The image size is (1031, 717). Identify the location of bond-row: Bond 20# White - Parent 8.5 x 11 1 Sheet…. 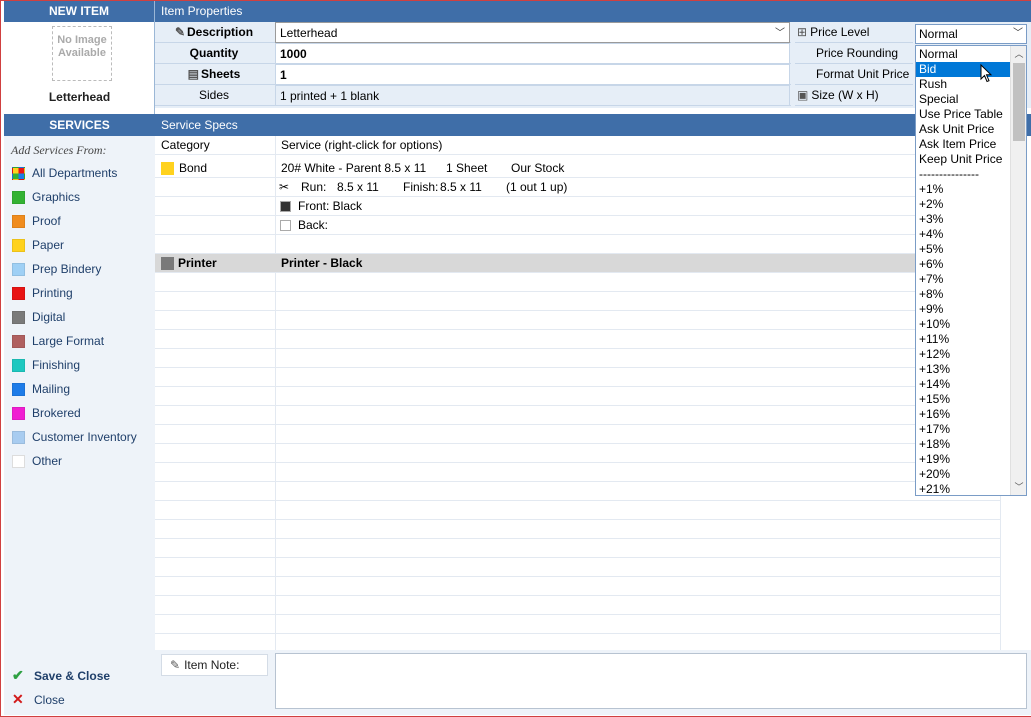
(577, 168).